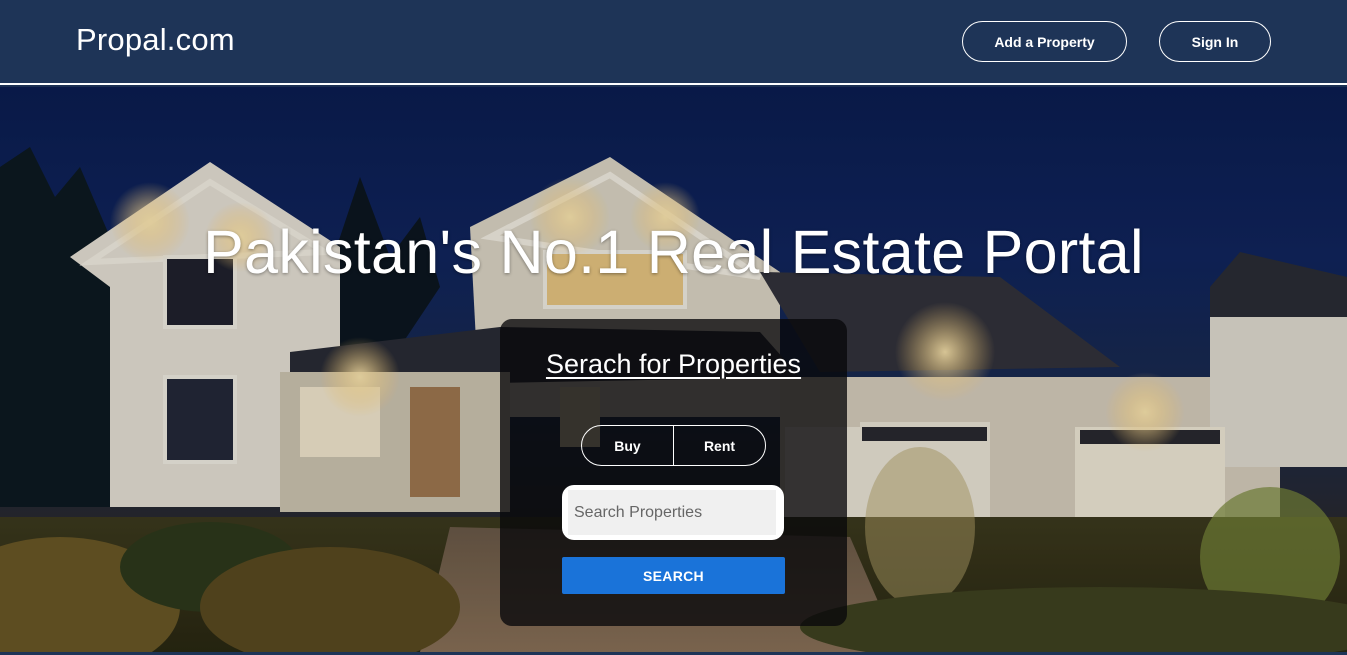  What do you see at coordinates (673, 575) in the screenshot?
I see `search-button: SEARCH` at bounding box center [673, 575].